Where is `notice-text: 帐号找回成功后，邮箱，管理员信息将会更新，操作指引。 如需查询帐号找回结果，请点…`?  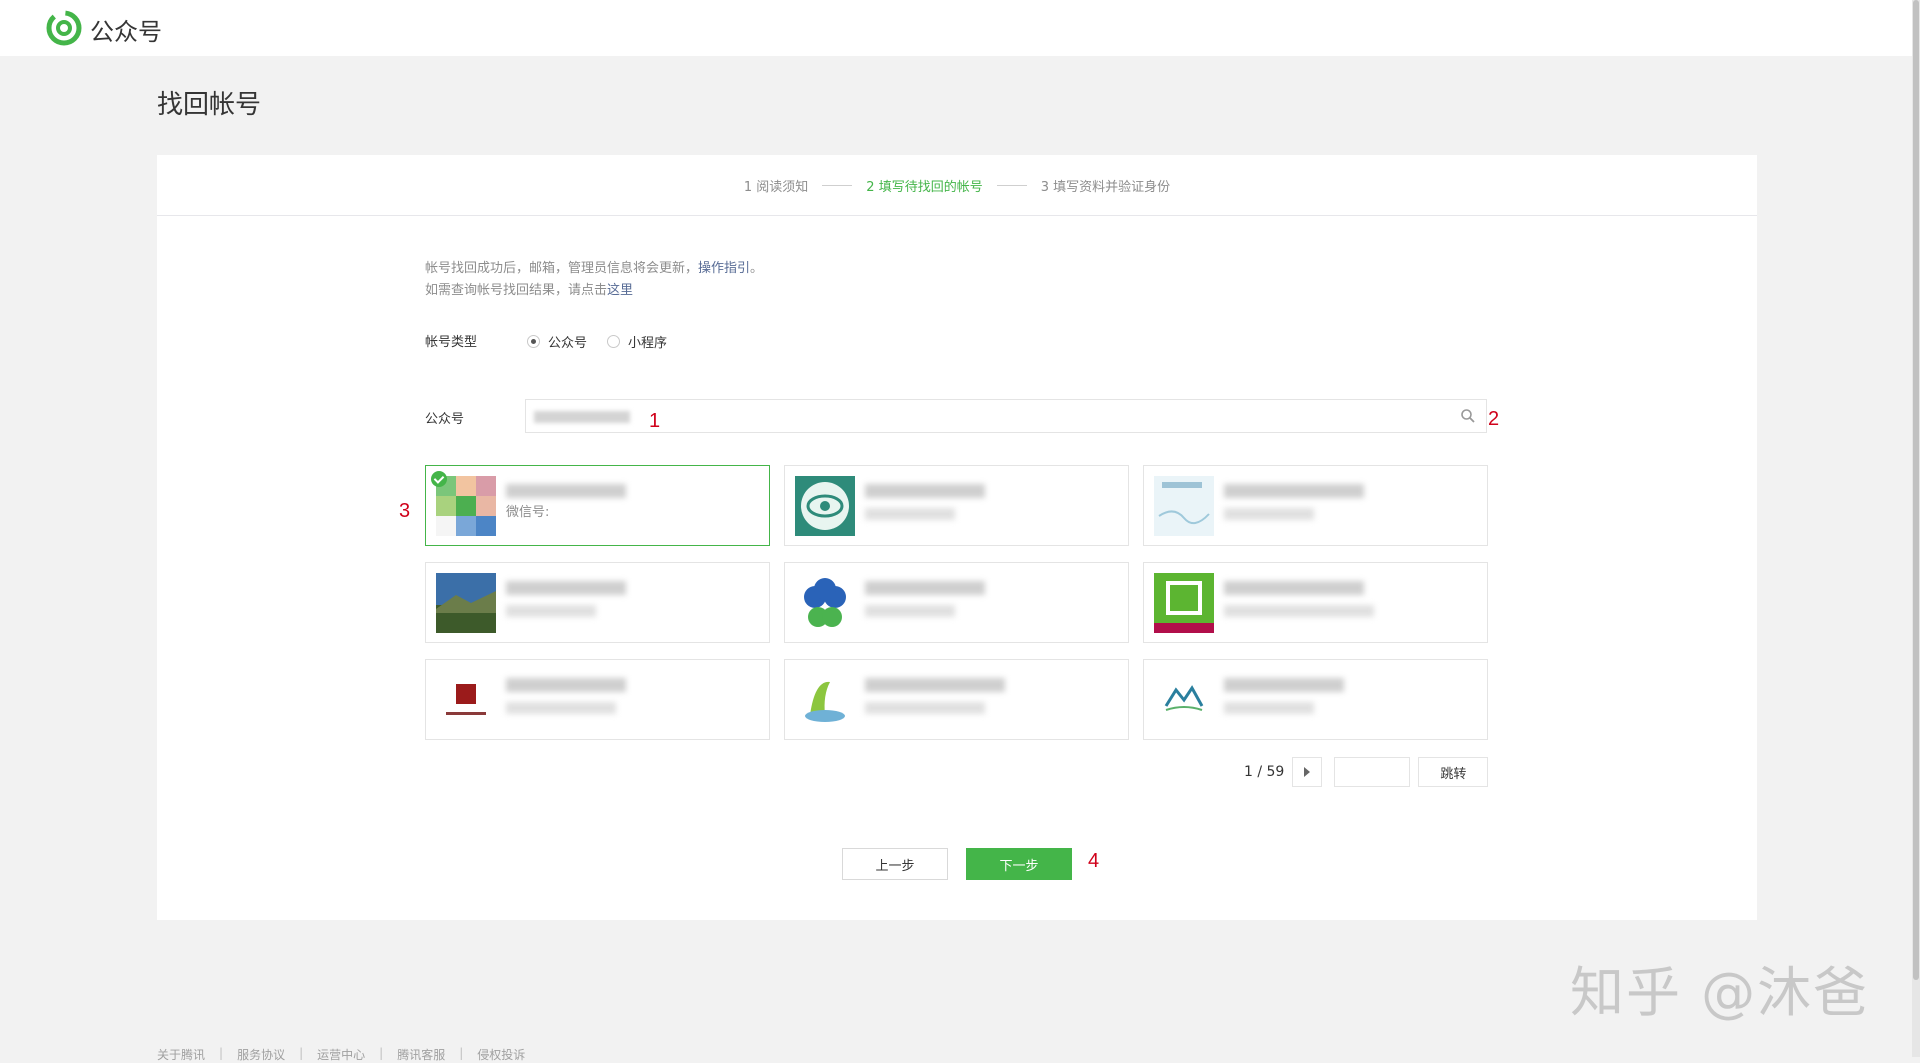
notice-text: 帐号找回成功后，邮箱，管理员信息将会更新，操作指引。 如需查询帐号找回结果，请点… is located at coordinates (594, 280).